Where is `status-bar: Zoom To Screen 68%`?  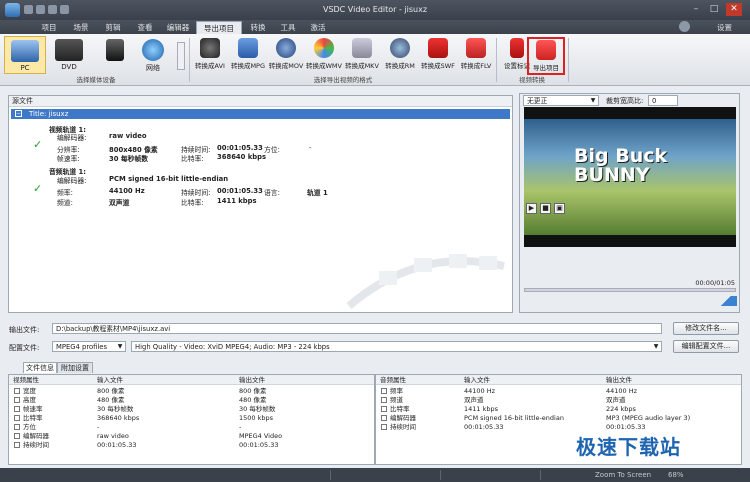
status-bar: Zoom To Screen 68% is located at coordinates (375, 475).